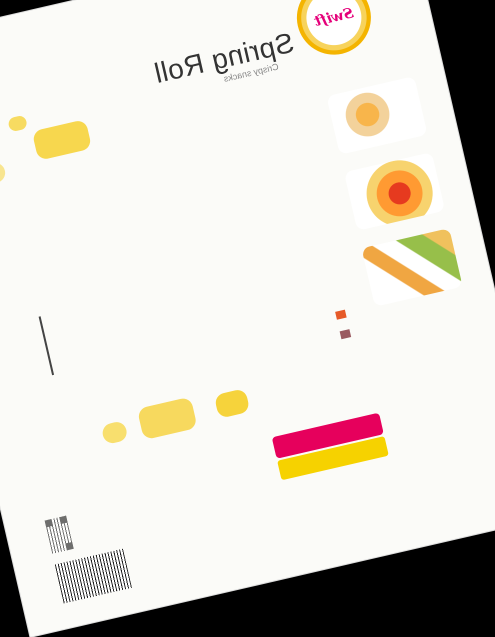 The width and height of the screenshot is (495, 637). Describe the element at coordinates (46, 346) in the screenshot. I see `divider-line` at that location.